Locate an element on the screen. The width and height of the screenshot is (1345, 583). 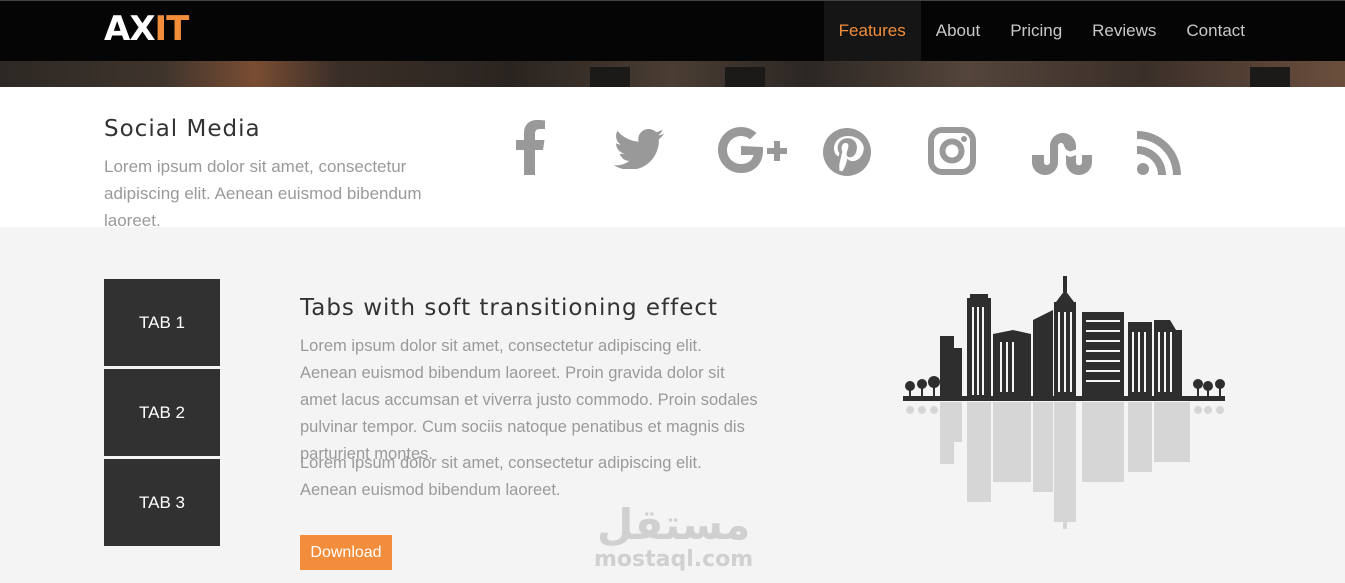
hero-image-strip is located at coordinates (672, 74).